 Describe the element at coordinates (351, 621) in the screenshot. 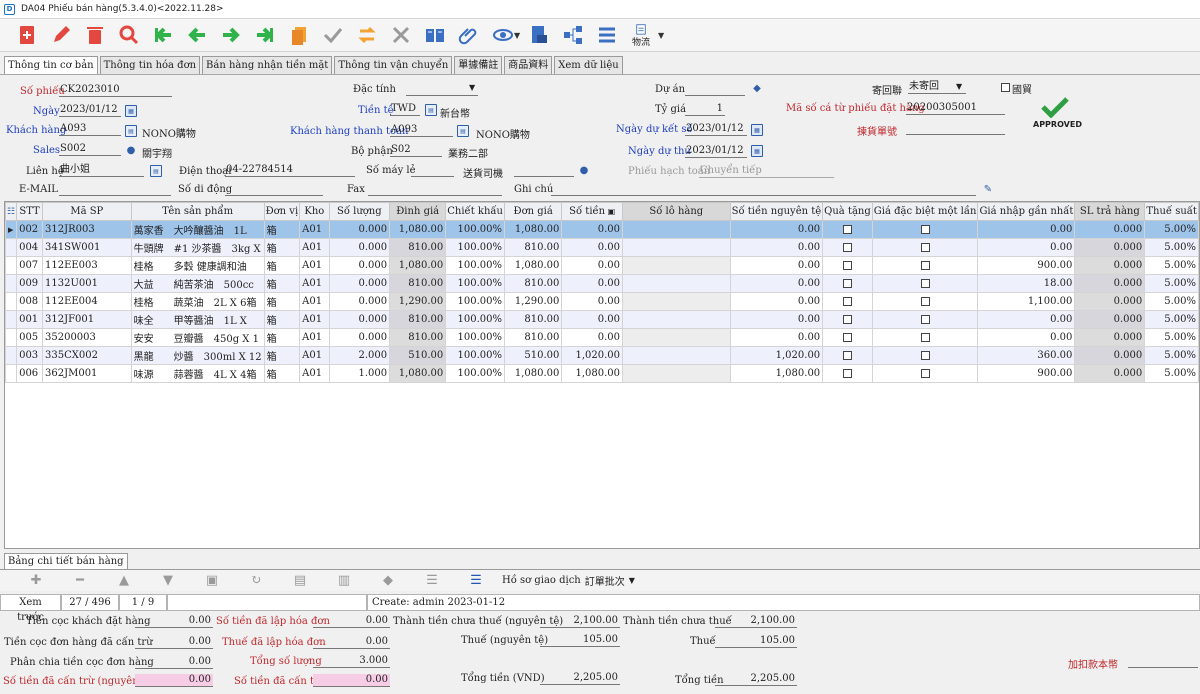

I see `so-tien-lap-hd-field: 0.00` at that location.